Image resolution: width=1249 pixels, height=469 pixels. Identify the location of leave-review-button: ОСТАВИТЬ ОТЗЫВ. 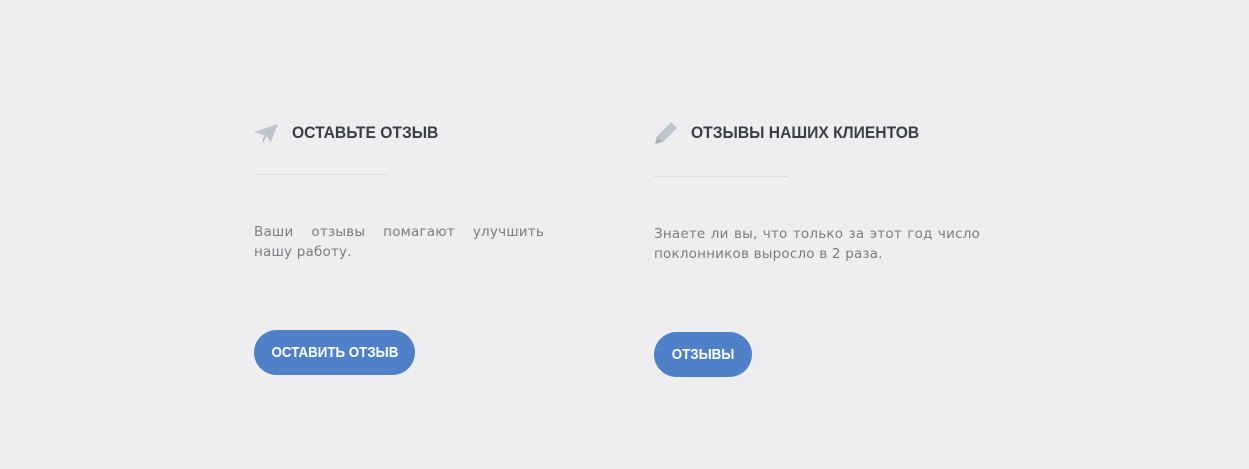
(334, 352).